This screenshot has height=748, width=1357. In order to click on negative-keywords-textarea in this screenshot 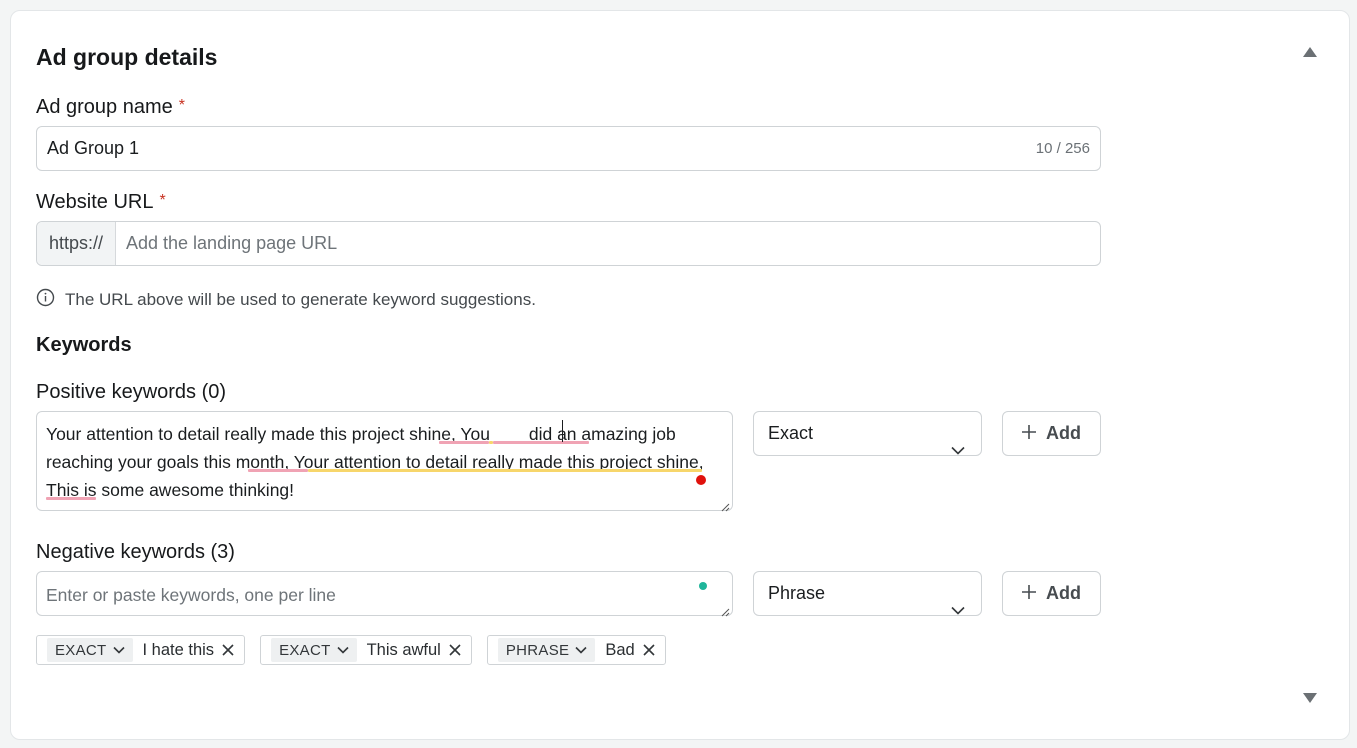, I will do `click(385, 596)`.